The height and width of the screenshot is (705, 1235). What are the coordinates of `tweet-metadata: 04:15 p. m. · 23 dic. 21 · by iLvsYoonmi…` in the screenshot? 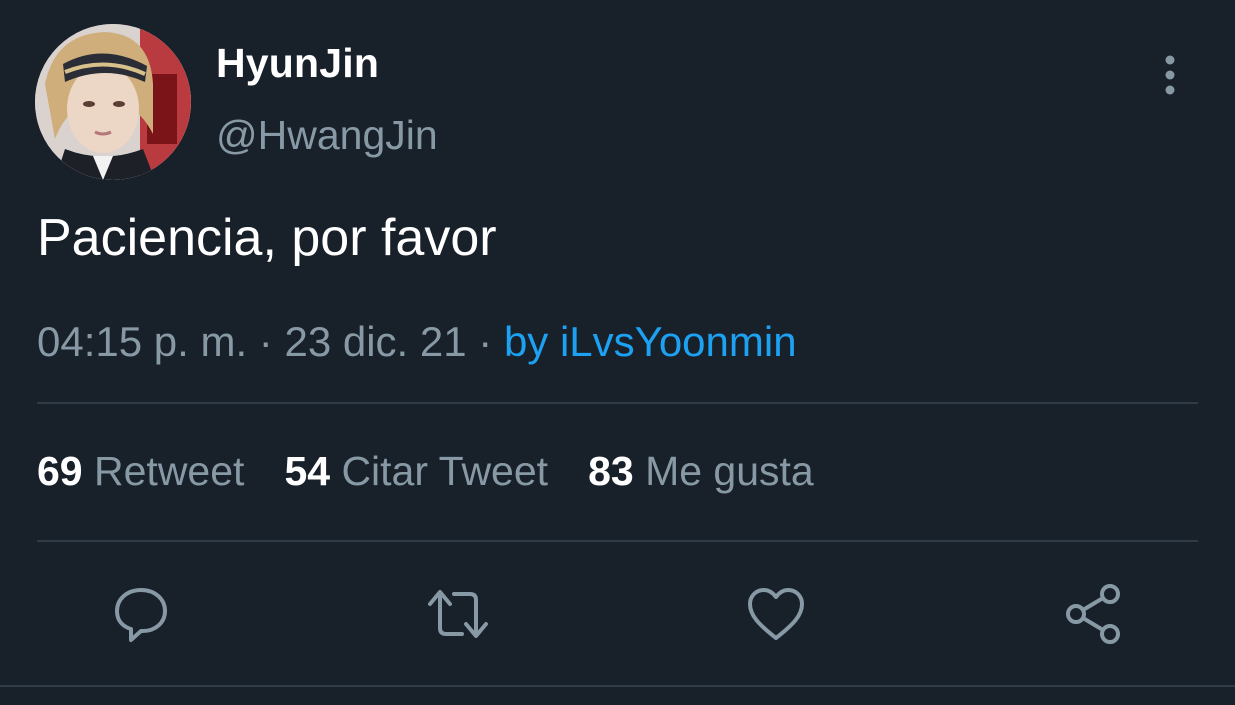 It's located at (417, 342).